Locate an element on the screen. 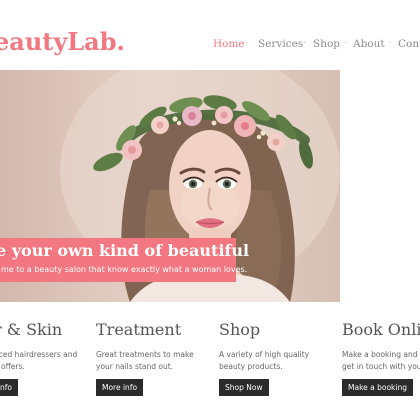  logo: eautyLab. is located at coordinates (62, 42).